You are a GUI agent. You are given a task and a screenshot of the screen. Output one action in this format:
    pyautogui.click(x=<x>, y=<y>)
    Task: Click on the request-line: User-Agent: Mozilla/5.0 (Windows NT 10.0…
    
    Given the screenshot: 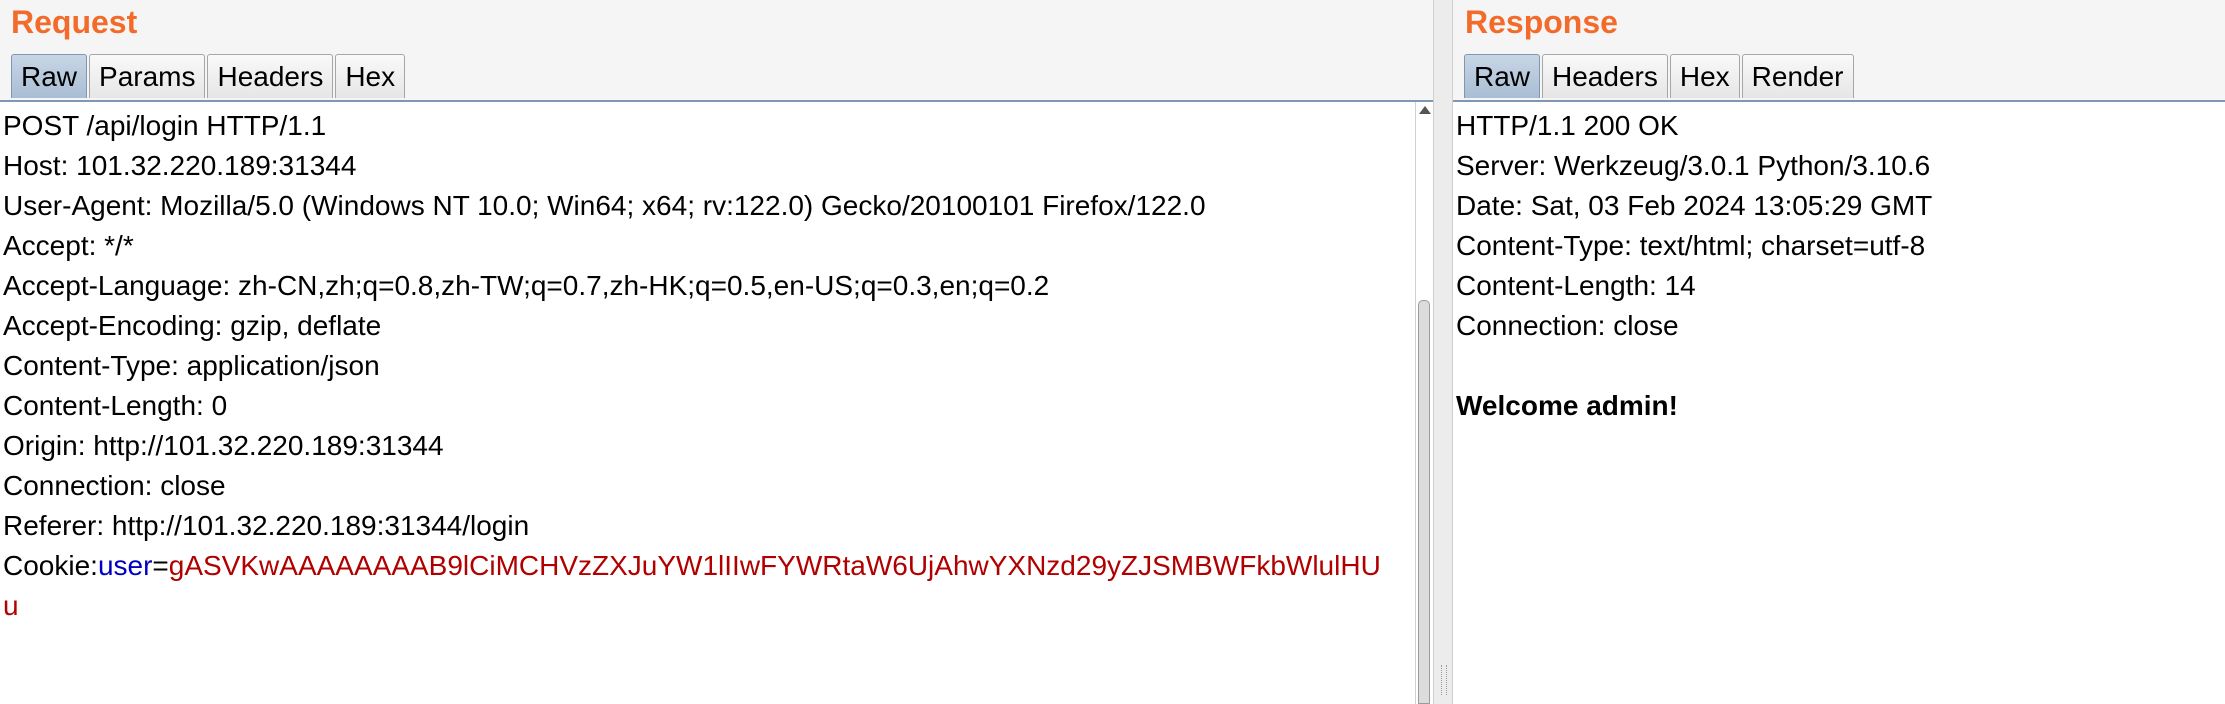 What is the action you would take?
    pyautogui.click(x=604, y=205)
    